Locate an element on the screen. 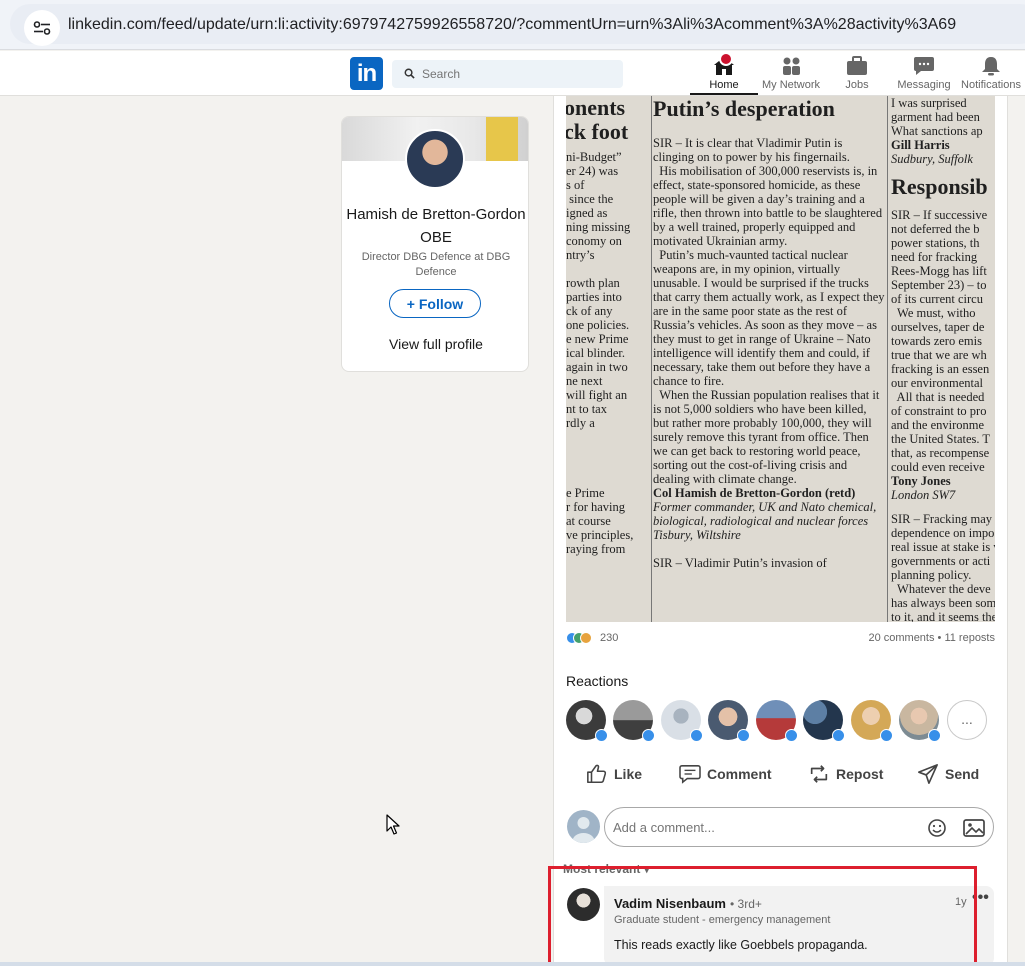  nav-my-network-label: My Network is located at coordinates (791, 85).